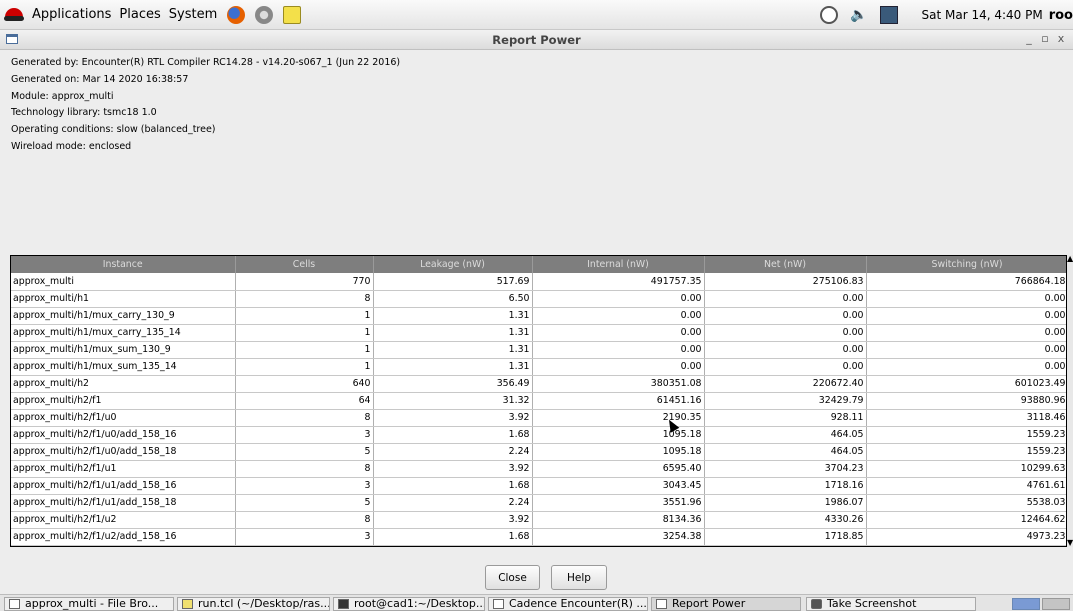  Describe the element at coordinates (785, 486) in the screenshot. I see `cell-net: 1718.16` at that location.